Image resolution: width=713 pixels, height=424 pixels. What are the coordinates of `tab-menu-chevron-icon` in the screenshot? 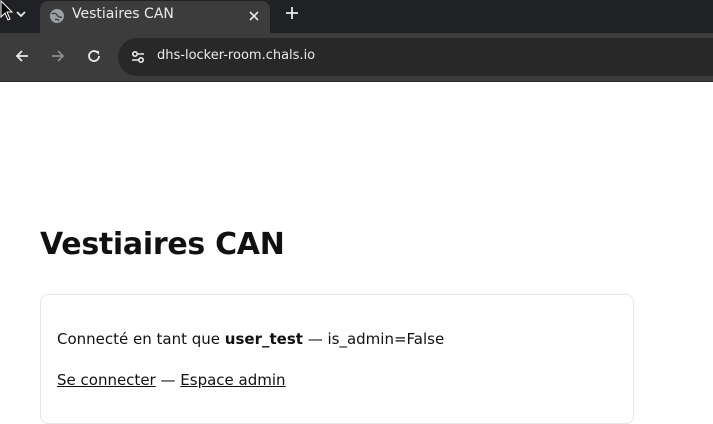 It's located at (21, 14).